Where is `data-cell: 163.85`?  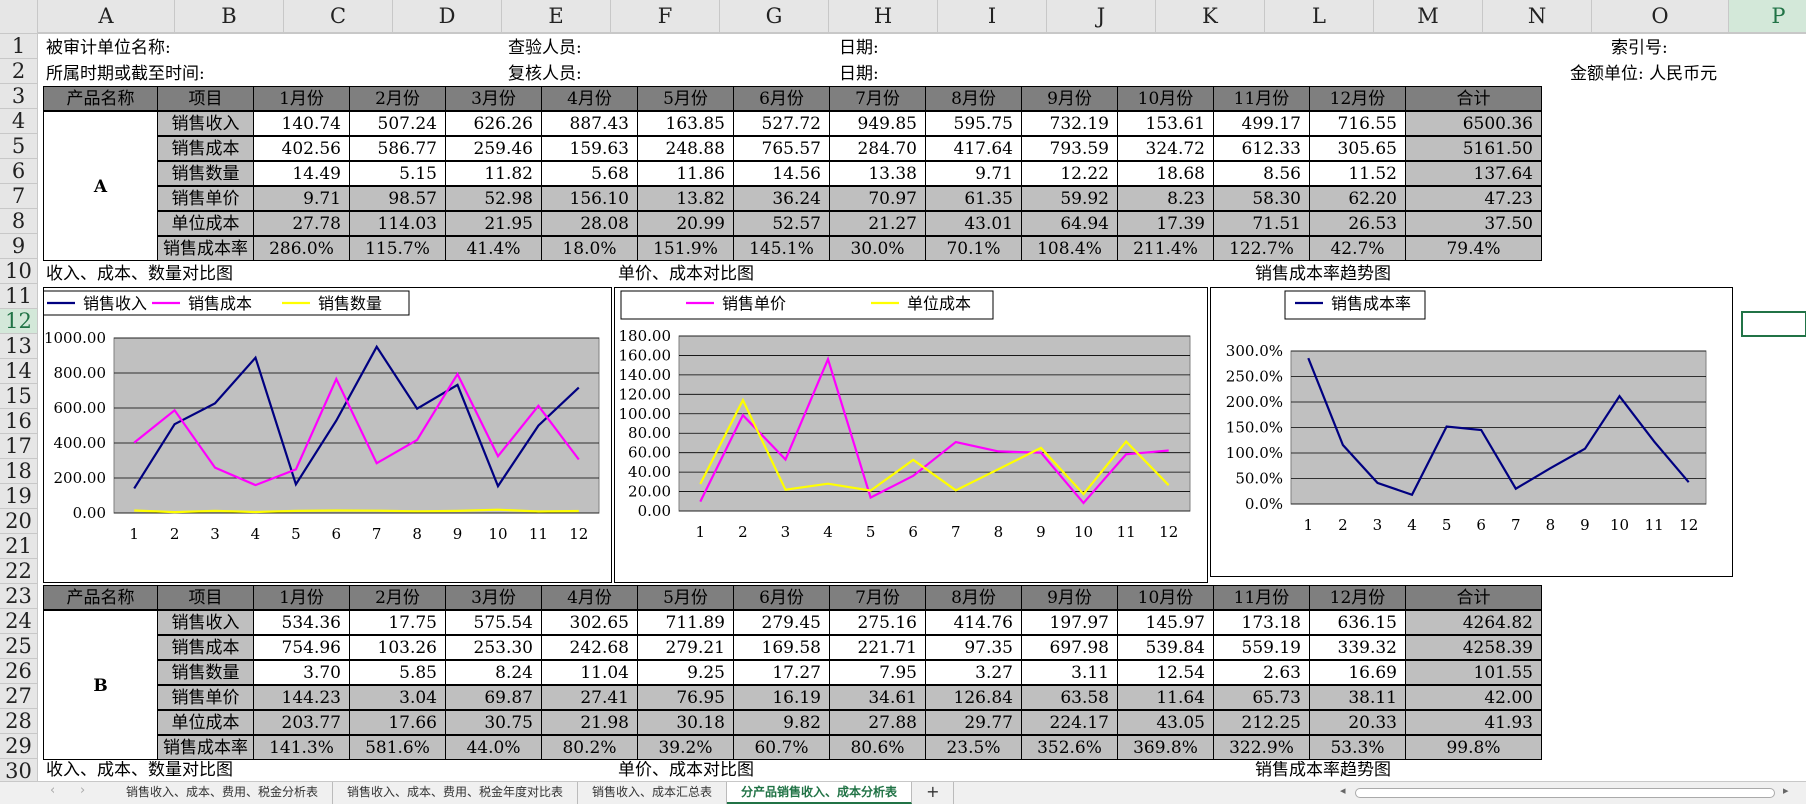 data-cell: 163.85 is located at coordinates (685, 123).